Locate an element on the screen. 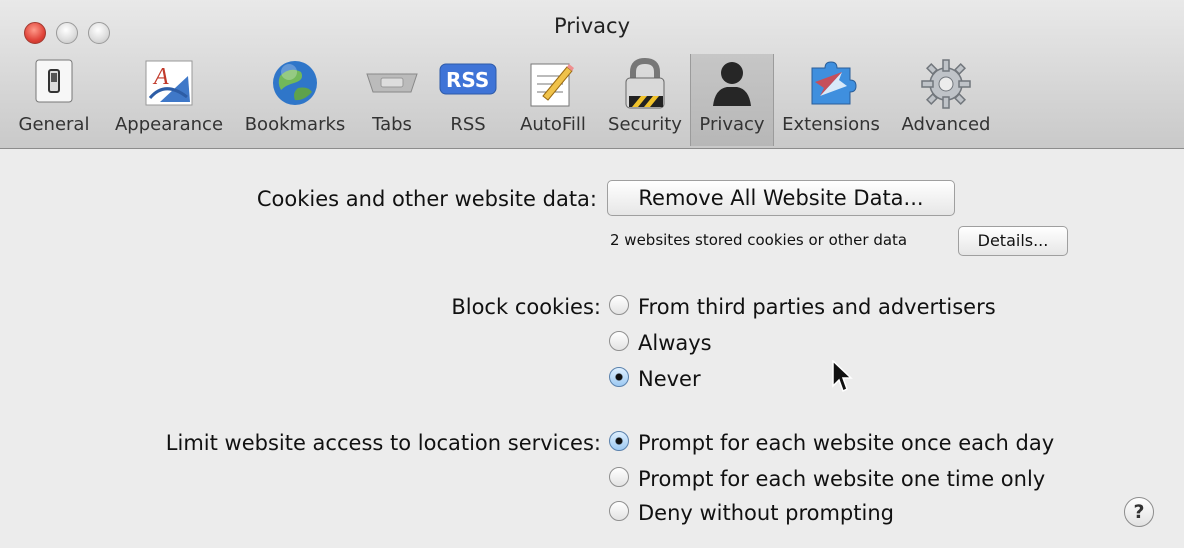 The width and height of the screenshot is (1184, 548). toolbar-item-autofill: AutoFill is located at coordinates (553, 100).